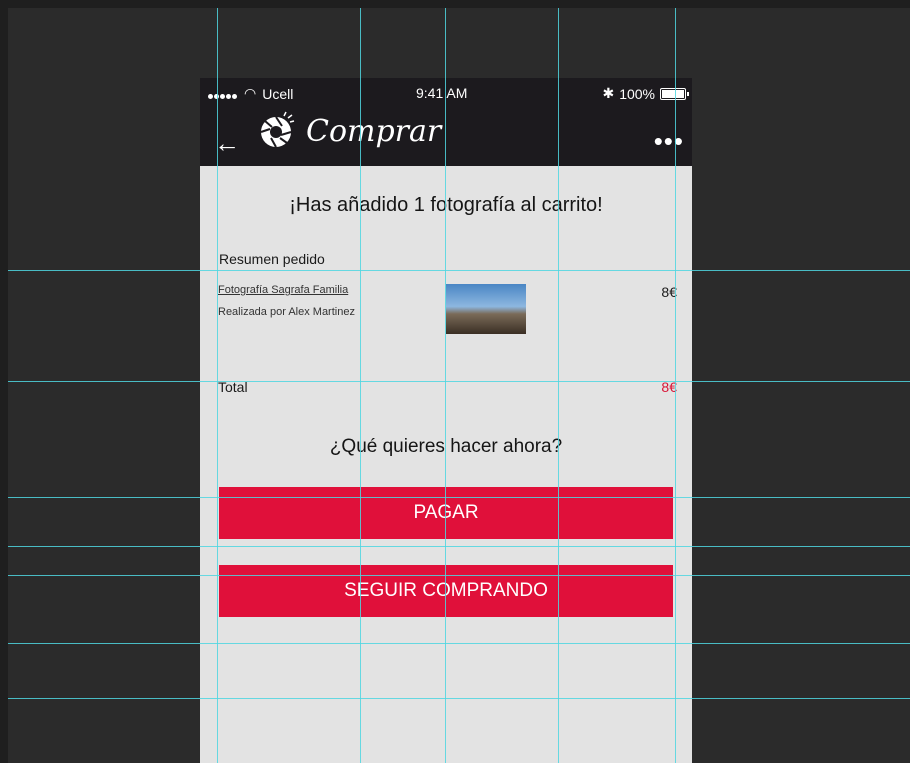  I want to click on item-name-link: Fotografía Sagrafa Familia, so click(283, 290).